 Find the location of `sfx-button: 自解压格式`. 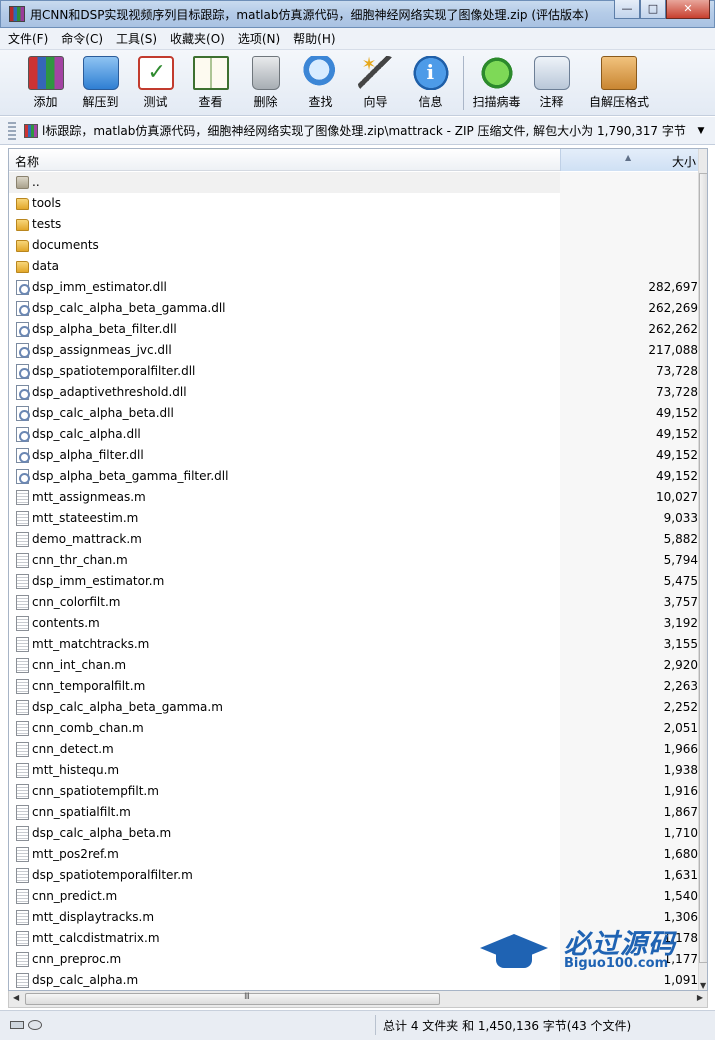

sfx-button: 自解压格式 is located at coordinates (619, 83).